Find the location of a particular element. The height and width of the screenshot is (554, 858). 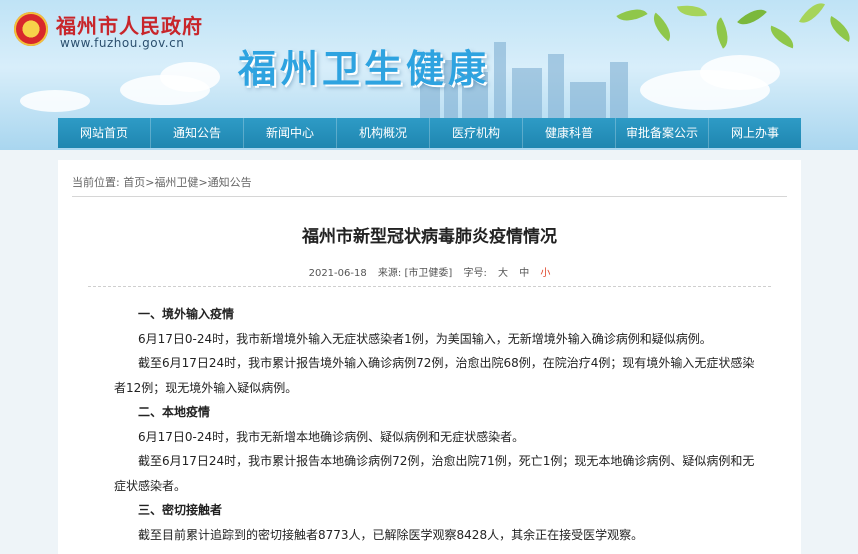

nav-item-medical-institutions: 医疗机构 is located at coordinates (476, 133).